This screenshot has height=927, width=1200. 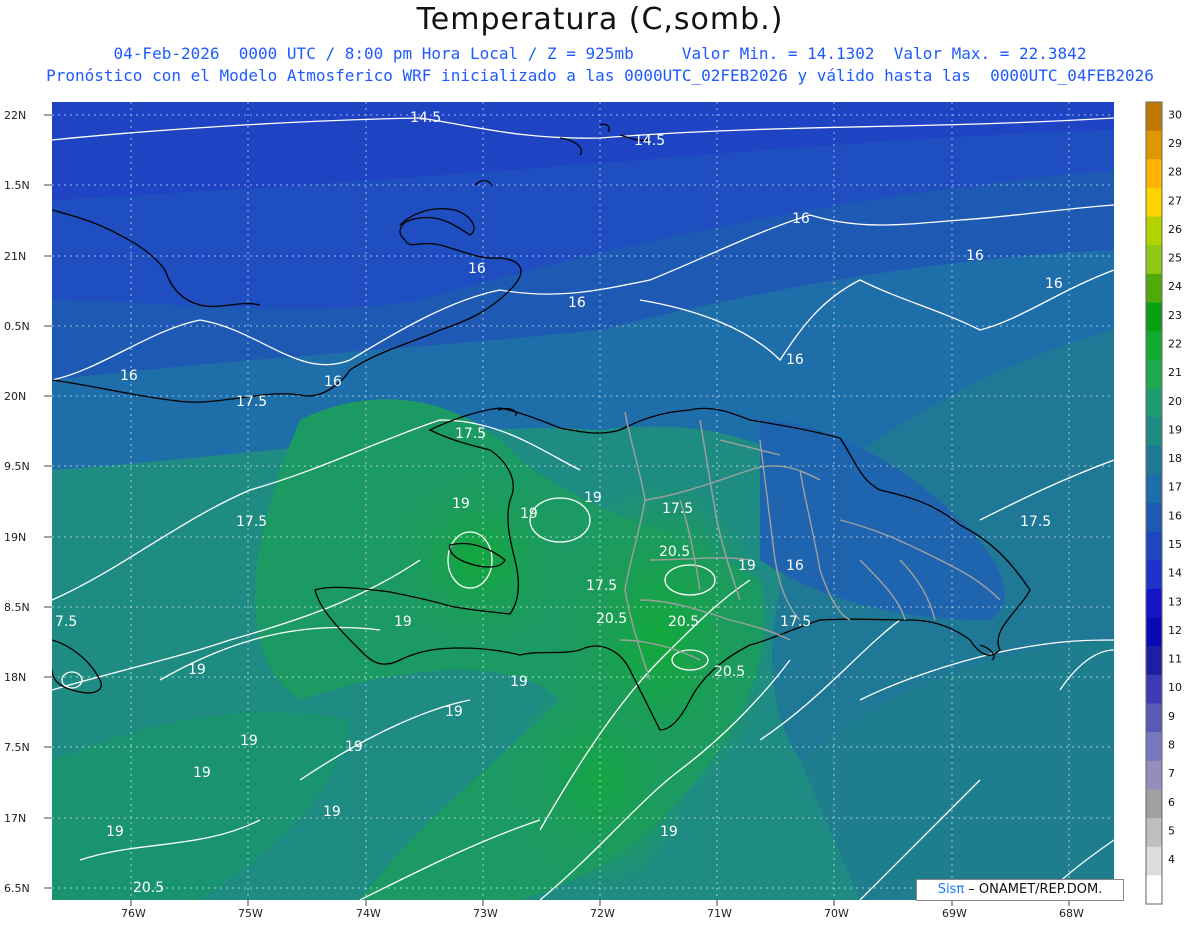 What do you see at coordinates (1175, 172) in the screenshot?
I see `colorbar-label: 28` at bounding box center [1175, 172].